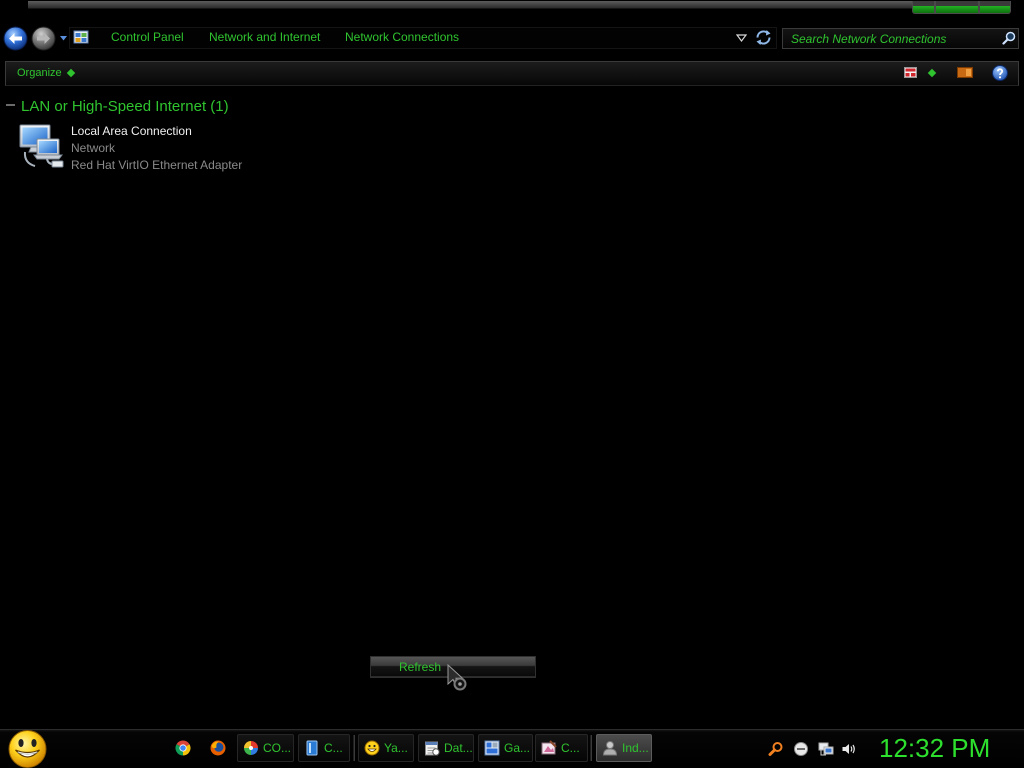 The height and width of the screenshot is (768, 1024). Describe the element at coordinates (183, 748) in the screenshot. I see `chrome-icon` at that location.